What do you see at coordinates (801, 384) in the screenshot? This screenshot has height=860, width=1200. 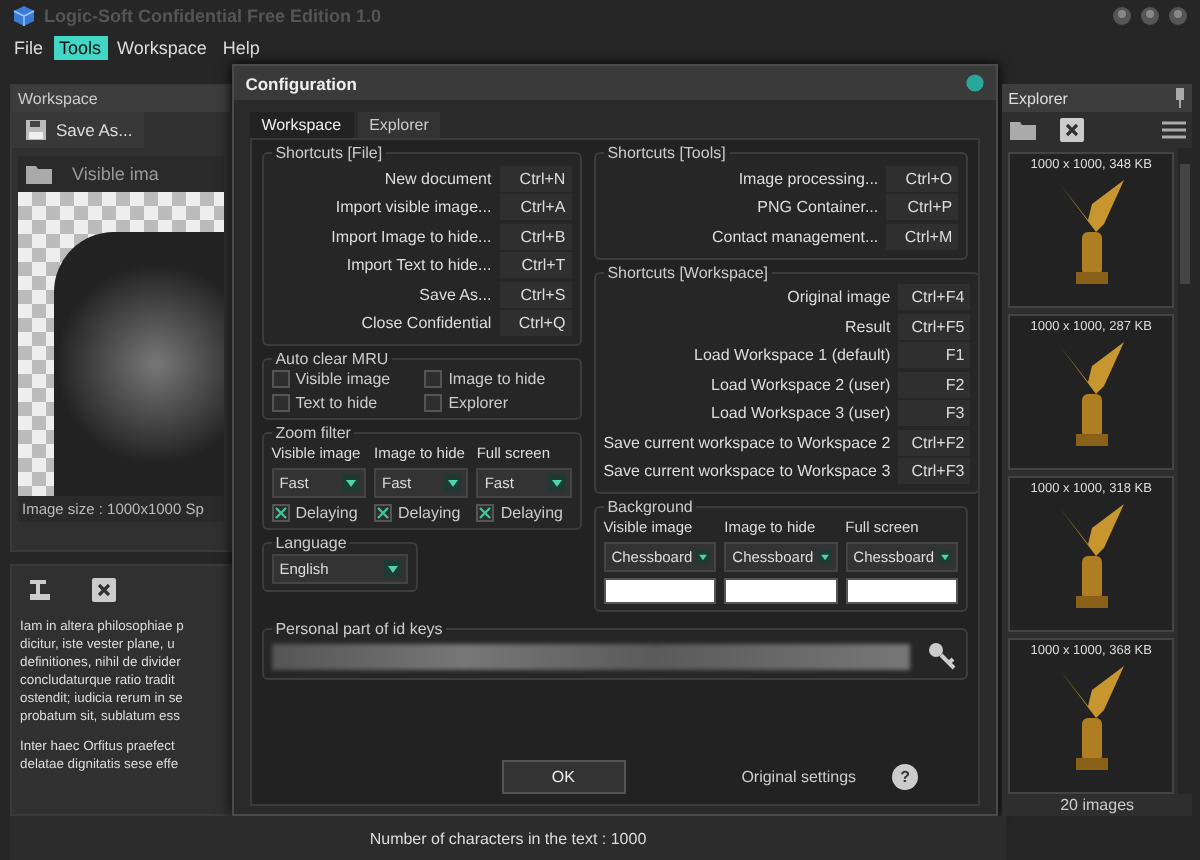 I see `shortcut-label: Load Workspace 2 (user)` at bounding box center [801, 384].